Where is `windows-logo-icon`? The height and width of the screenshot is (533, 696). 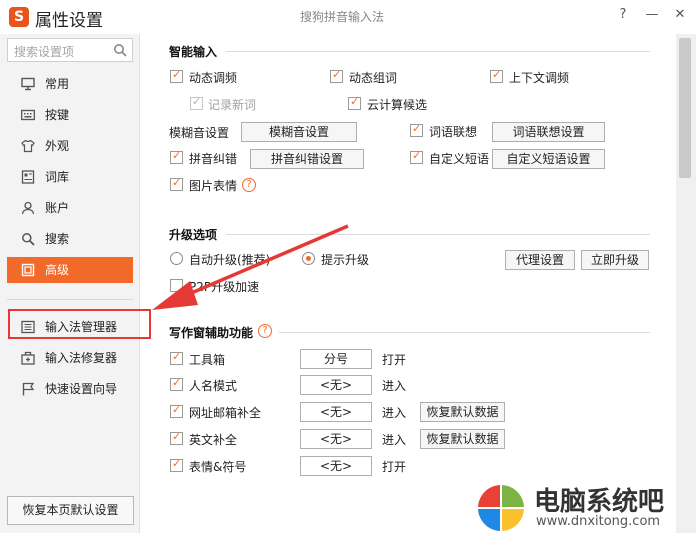
windows-logo-icon is located at coordinates (501, 508).